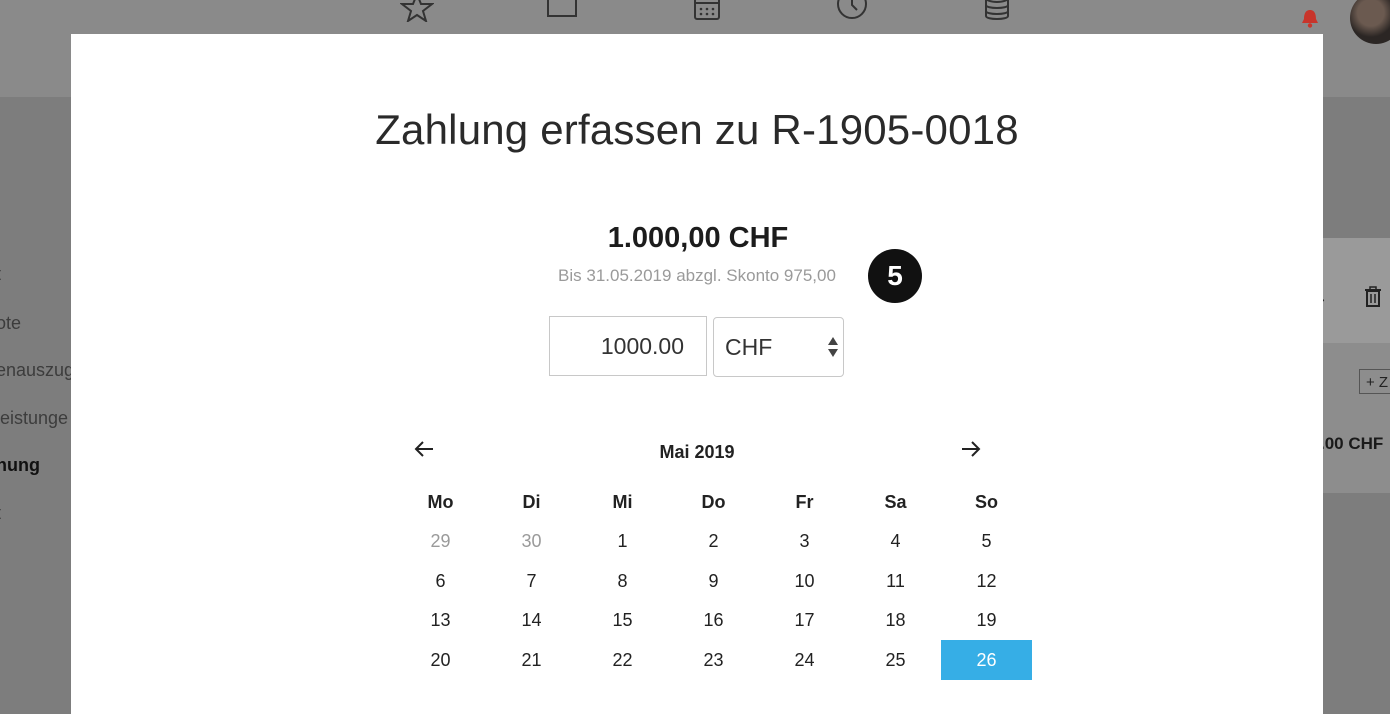 Image resolution: width=1390 pixels, height=714 pixels. What do you see at coordinates (698, 238) in the screenshot?
I see `invoice-total: 1.000,00 CHF` at bounding box center [698, 238].